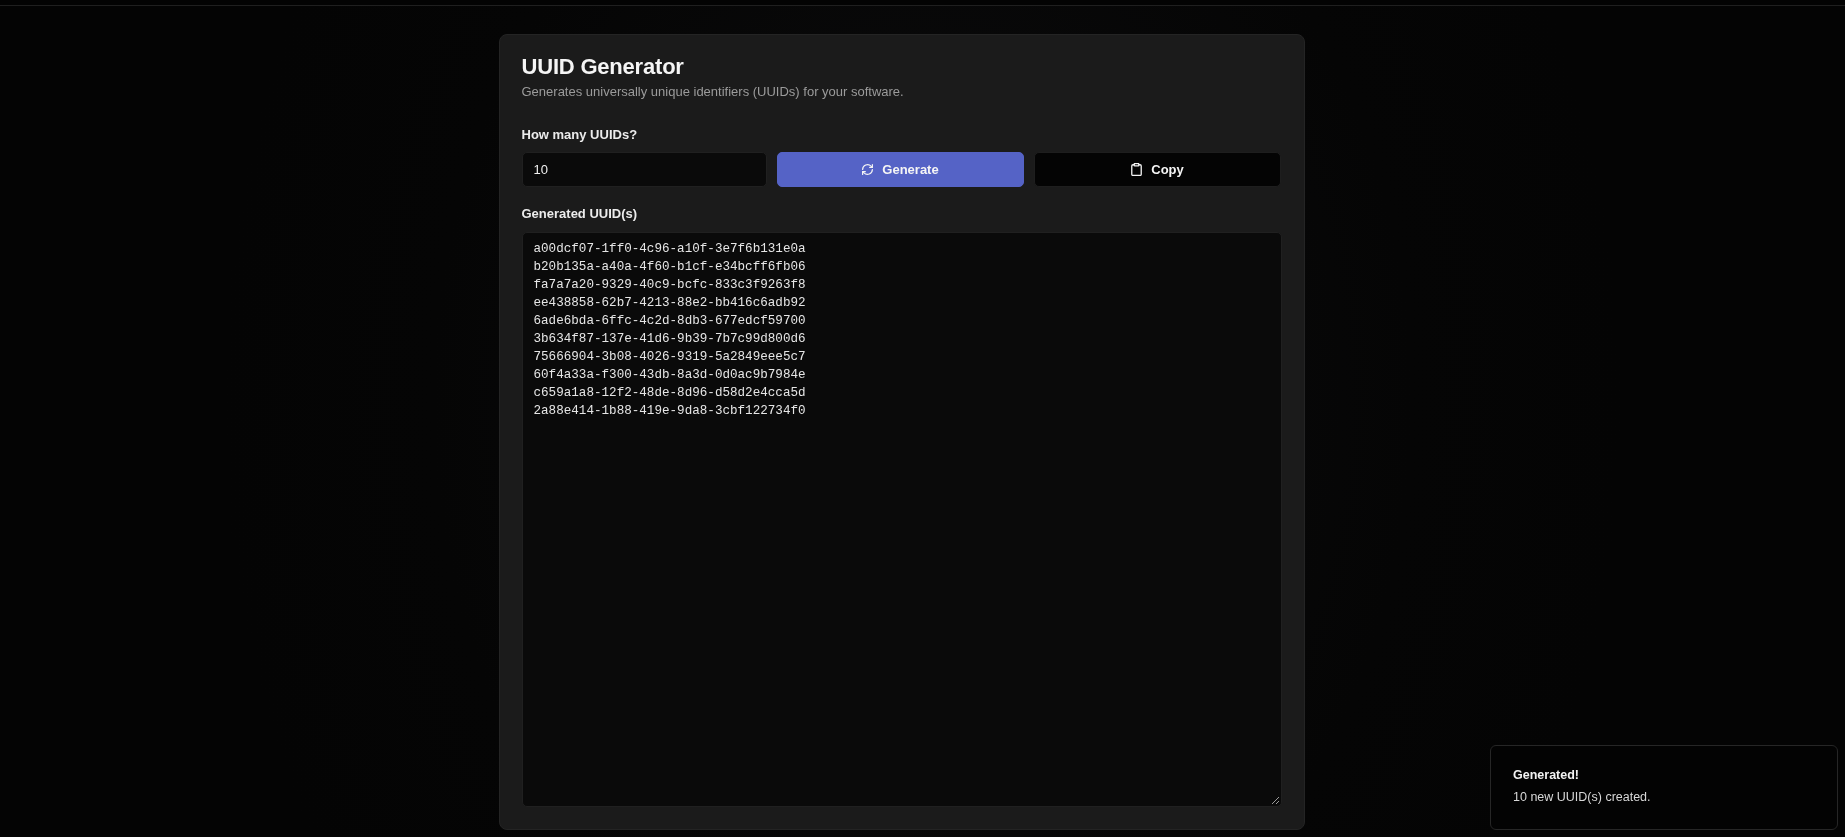 This screenshot has height=837, width=1845. I want to click on toast-message: 10 new UUID(s) created., so click(1582, 797).